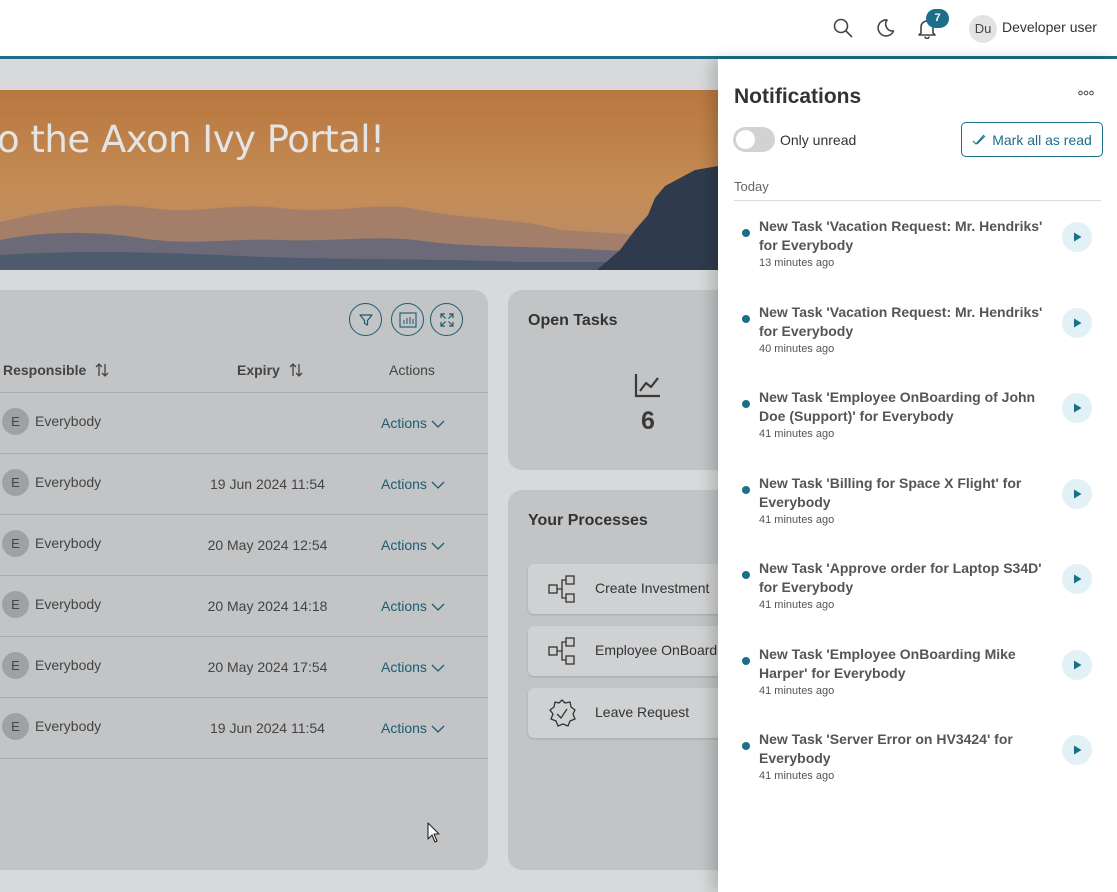 The image size is (1117, 892). What do you see at coordinates (412, 370) in the screenshot?
I see `column-header-actions: Actions` at bounding box center [412, 370].